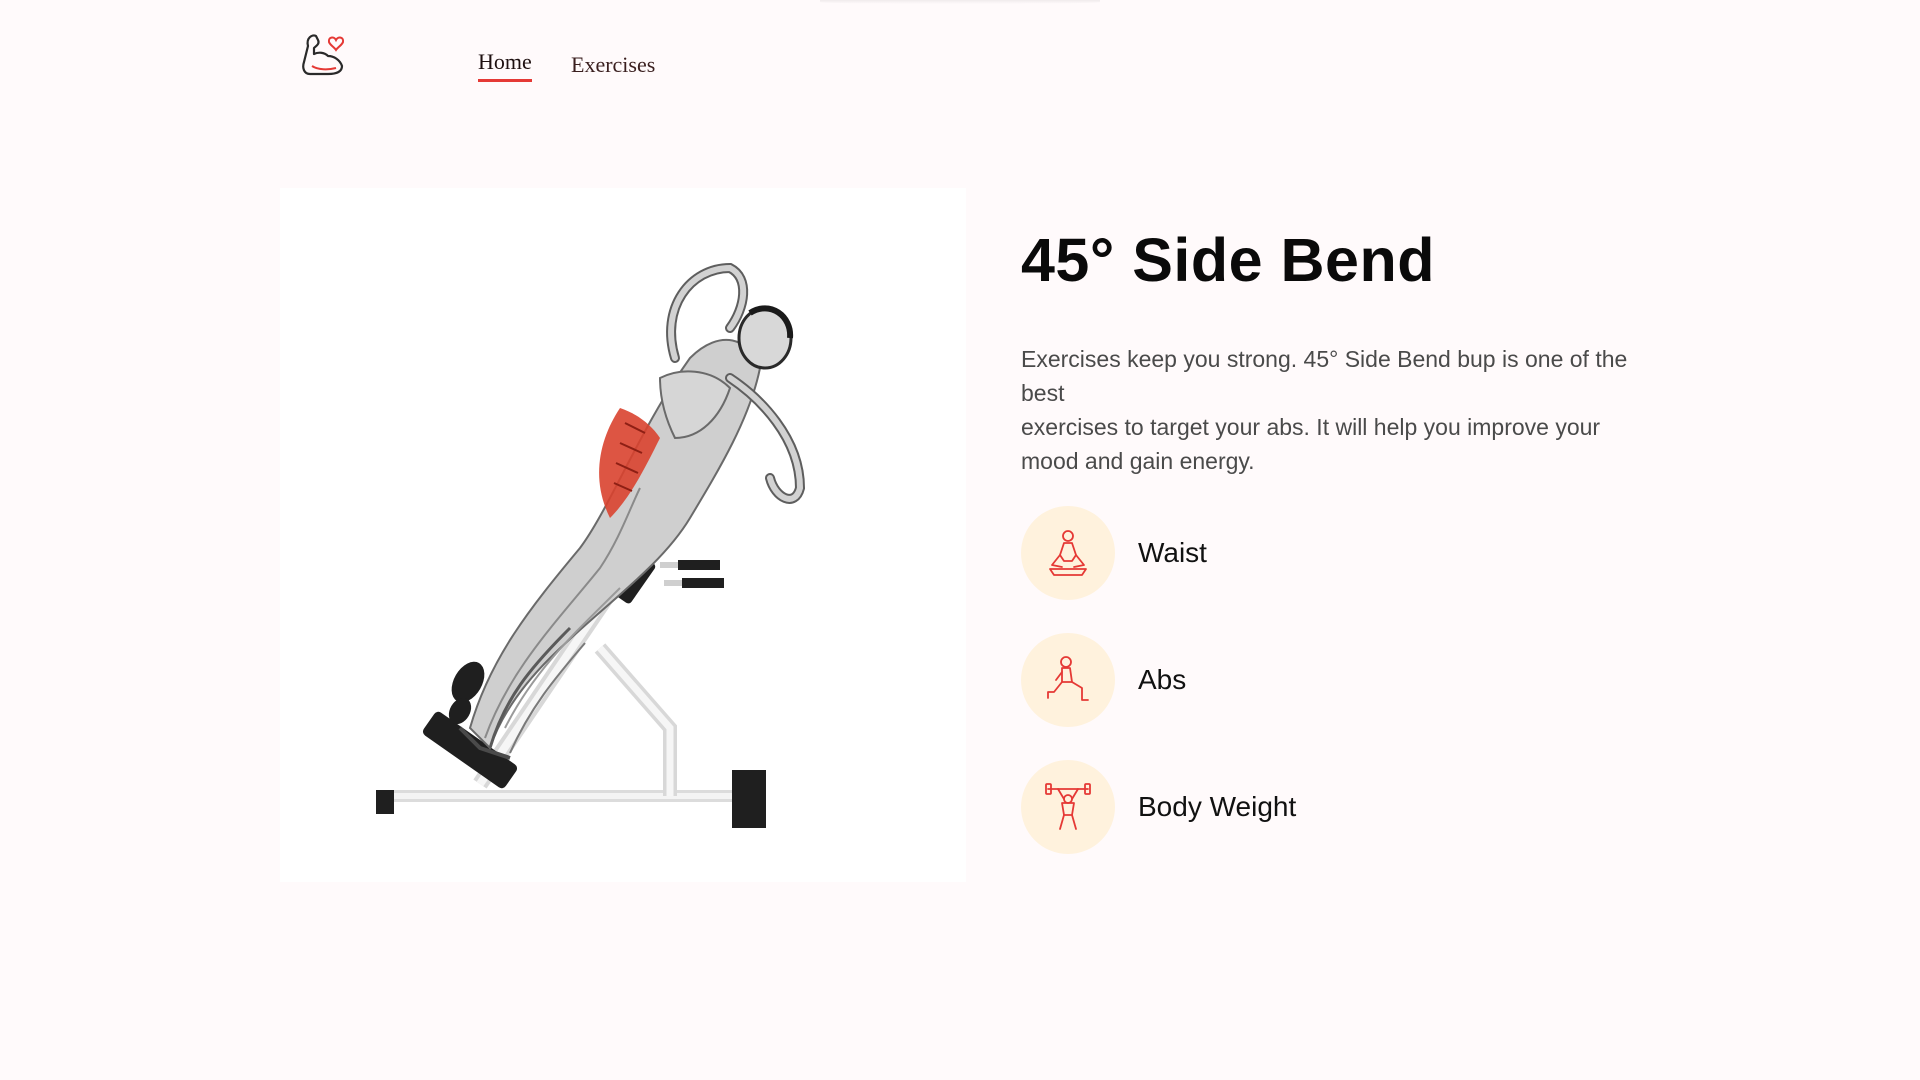 The image size is (1920, 1080). Describe the element at coordinates (591, 545) in the screenshot. I see `side-bend-illustration` at that location.